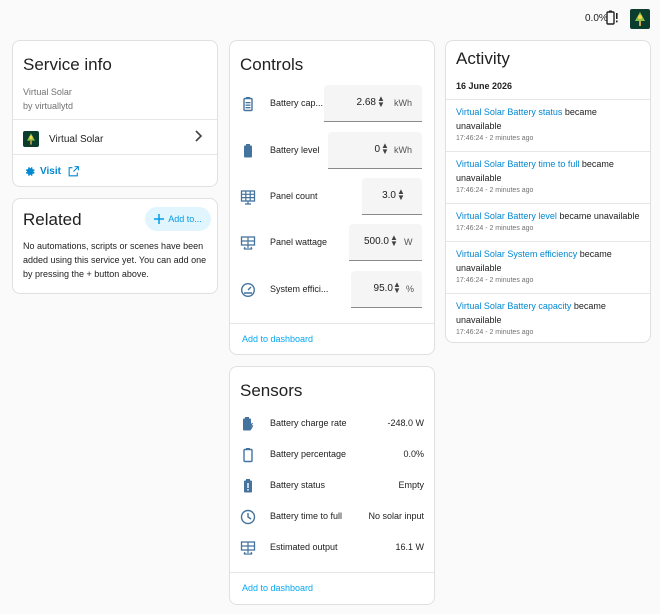 The width and height of the screenshot is (660, 614). I want to click on clock-icon, so click(248, 517).